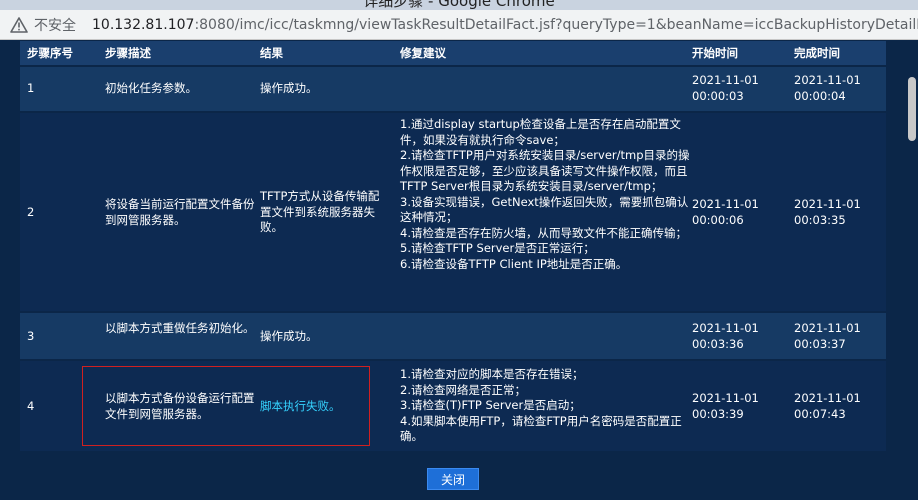 The width and height of the screenshot is (918, 500). What do you see at coordinates (912, 109) in the screenshot?
I see `scrollbar-thumb` at bounding box center [912, 109].